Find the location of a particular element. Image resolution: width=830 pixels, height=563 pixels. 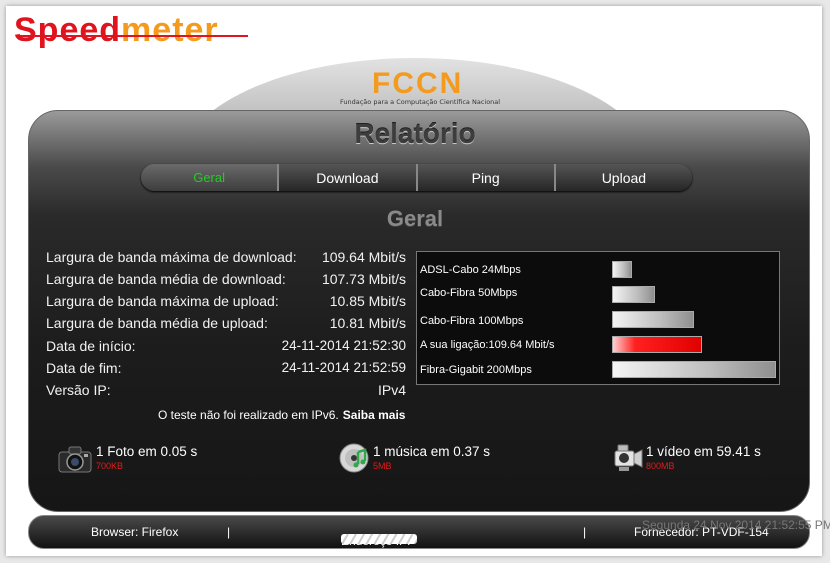

music-stat: 1 música em 0.37 s 5MB is located at coordinates (431, 457).